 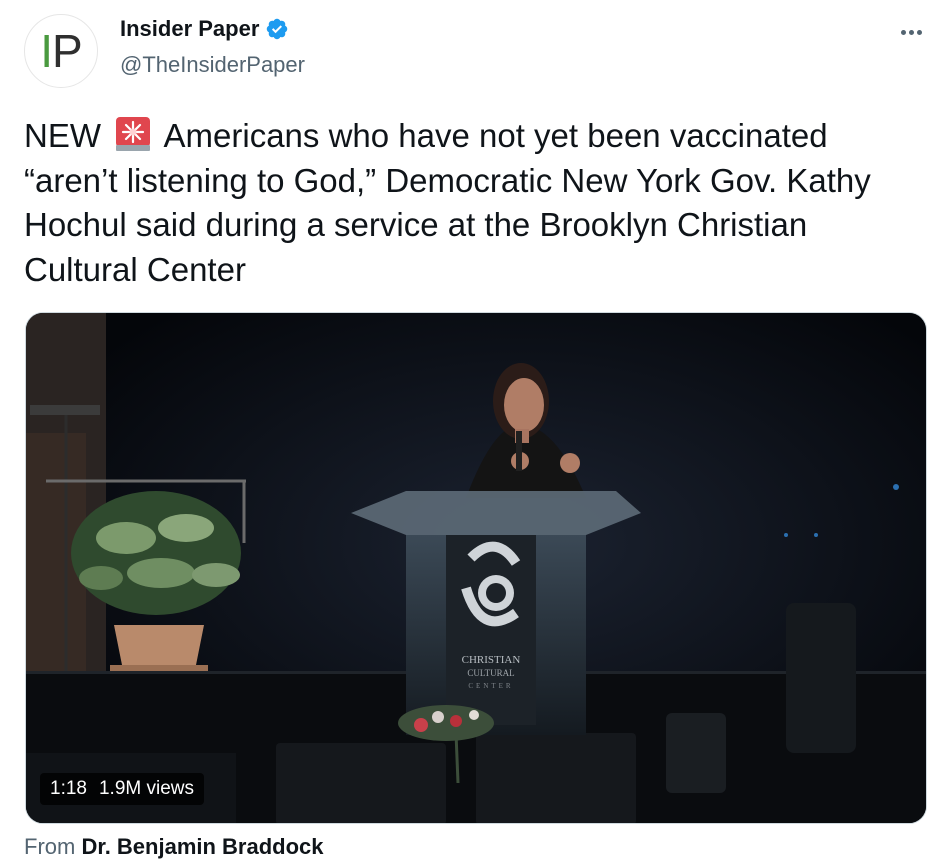 I want to click on podium-logo-line-3: CENTER, so click(x=490, y=686).